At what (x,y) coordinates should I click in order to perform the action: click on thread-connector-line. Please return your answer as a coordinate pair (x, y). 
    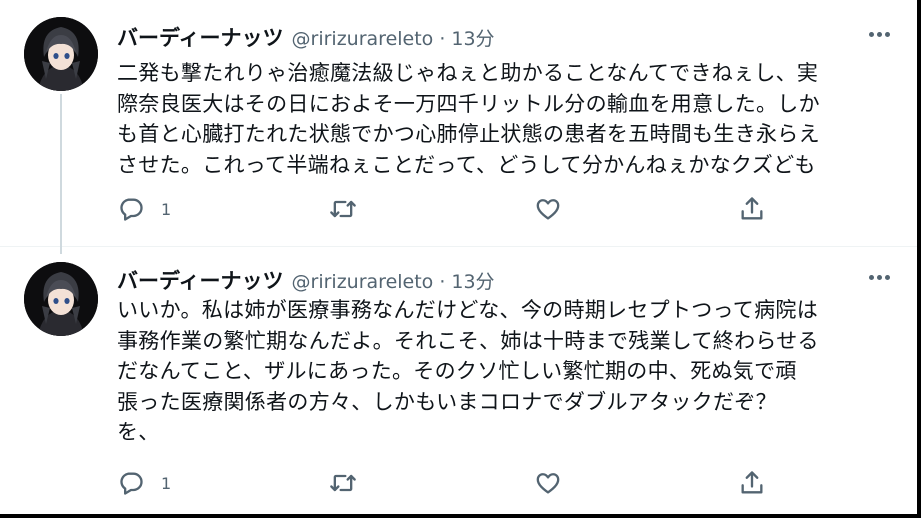
    Looking at the image, I should click on (61, 174).